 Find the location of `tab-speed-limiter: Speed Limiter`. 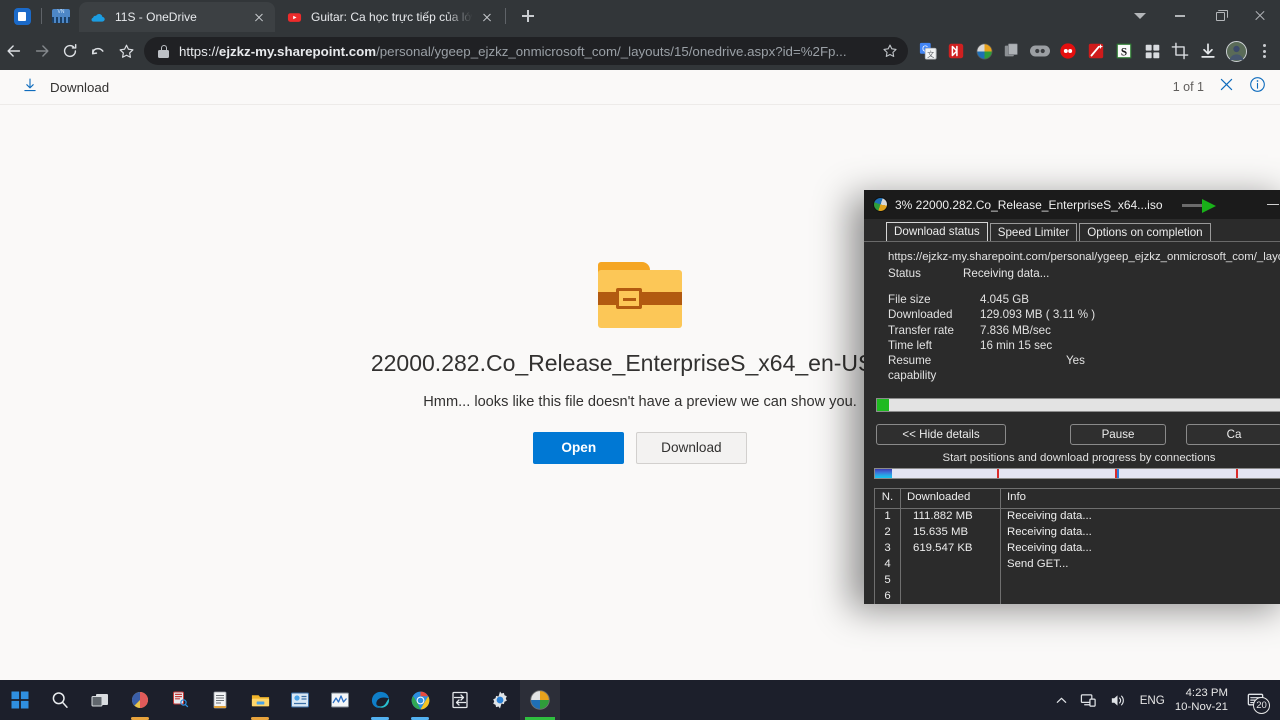

tab-speed-limiter: Speed Limiter is located at coordinates (1033, 232).